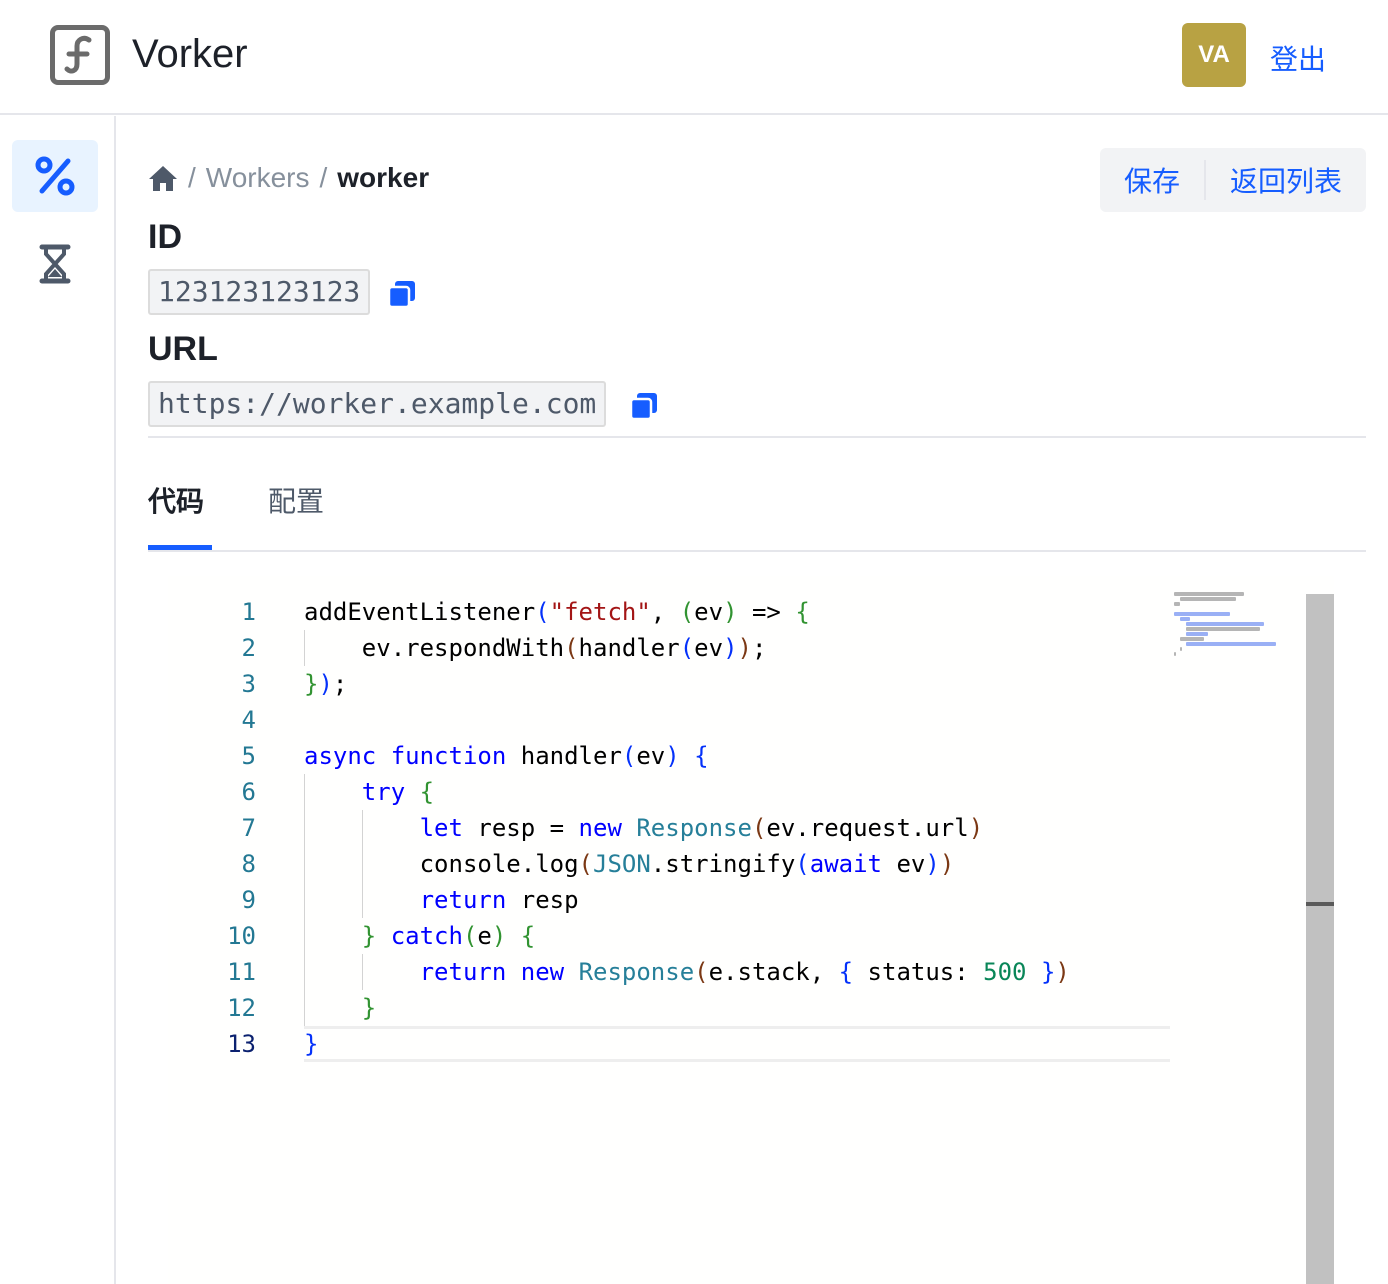 Image resolution: width=1388 pixels, height=1284 pixels. Describe the element at coordinates (1320, 939) in the screenshot. I see `editor-scrollbar` at that location.